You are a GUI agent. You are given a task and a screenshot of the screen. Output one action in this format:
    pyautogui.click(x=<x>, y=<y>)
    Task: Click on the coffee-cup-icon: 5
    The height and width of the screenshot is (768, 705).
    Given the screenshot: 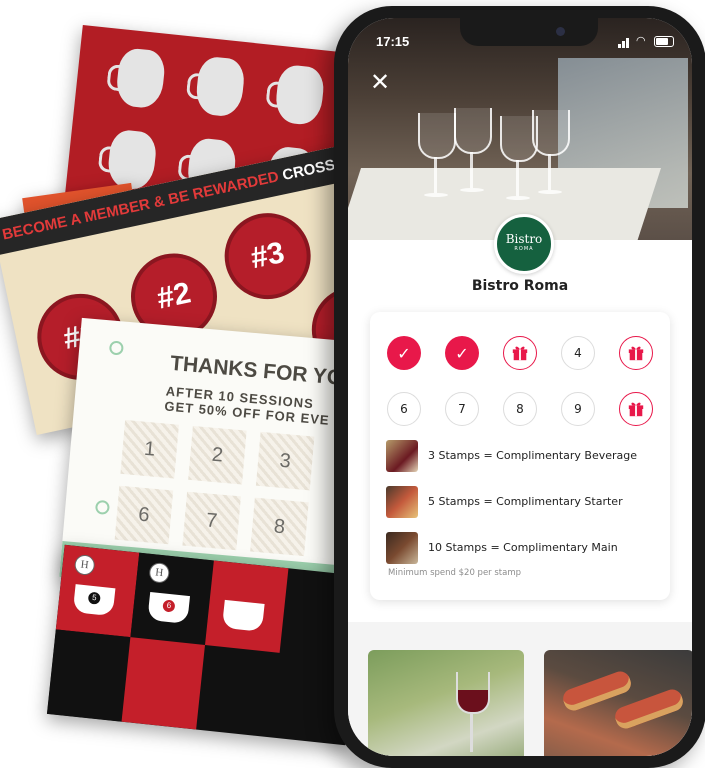 What is the action you would take?
    pyautogui.click(x=94, y=600)
    